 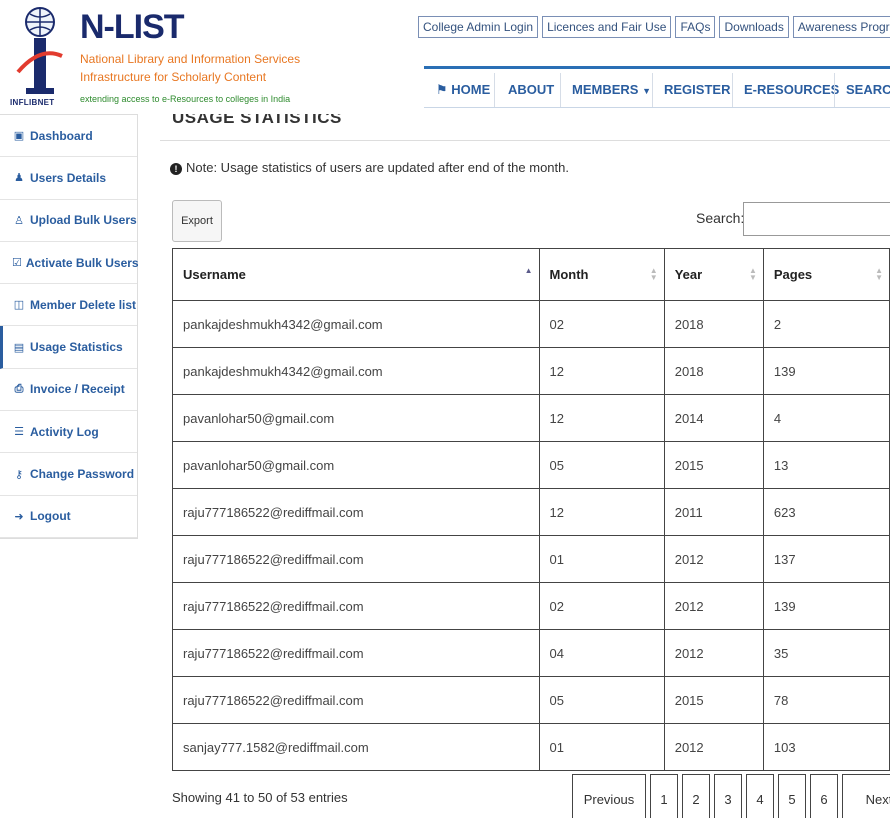 I want to click on sidebar-item-invoice-receipt: ⎙ Invoice / Receipt, so click(x=68, y=390).